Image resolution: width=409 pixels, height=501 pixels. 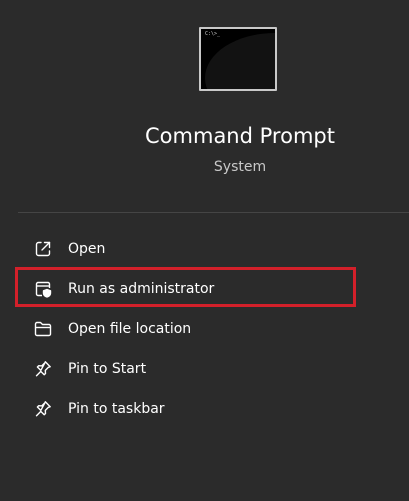 I want to click on folder-icon, so click(x=43, y=329).